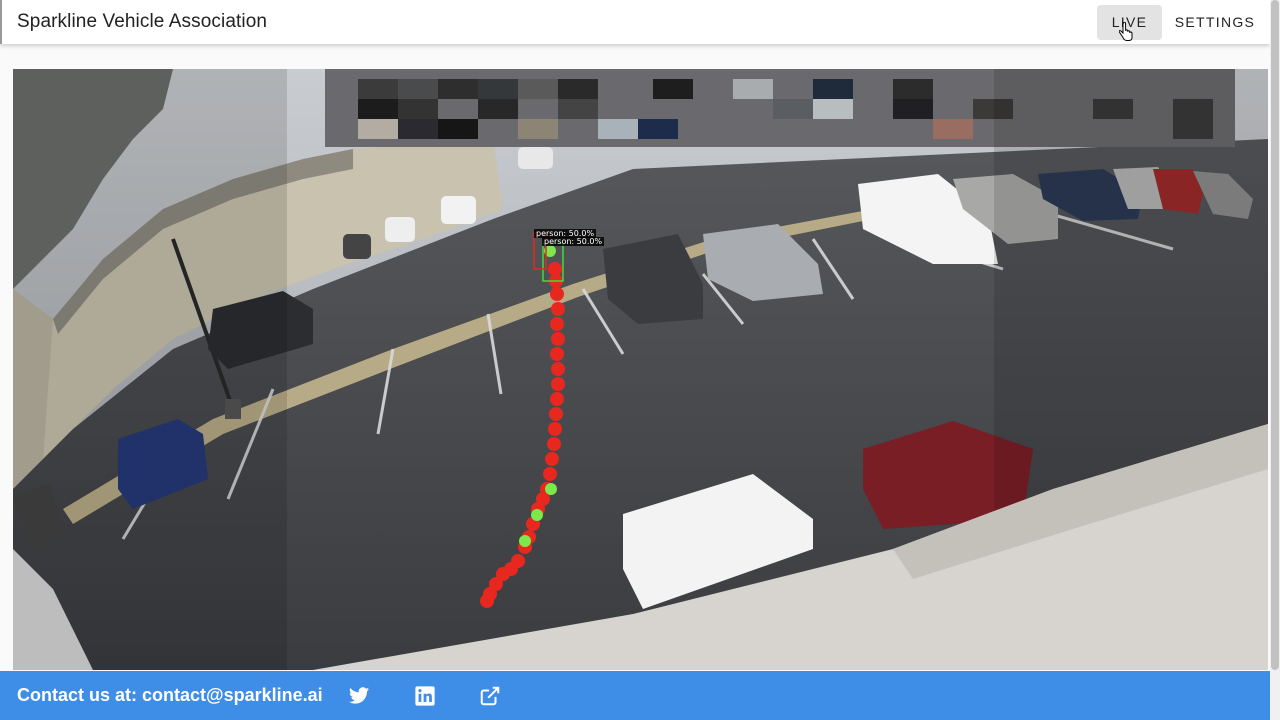 Image resolution: width=1280 pixels, height=720 pixels. What do you see at coordinates (170, 695) in the screenshot?
I see `contact-text: Contact us at: contact@sparkline.ai` at bounding box center [170, 695].